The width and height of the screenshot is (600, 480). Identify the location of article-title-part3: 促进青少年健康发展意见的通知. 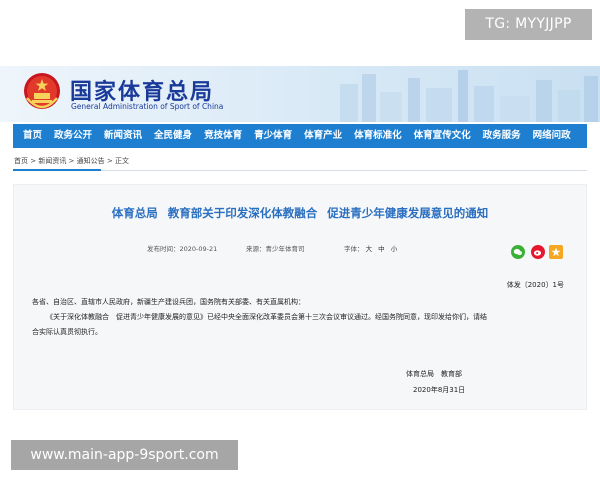
(408, 213).